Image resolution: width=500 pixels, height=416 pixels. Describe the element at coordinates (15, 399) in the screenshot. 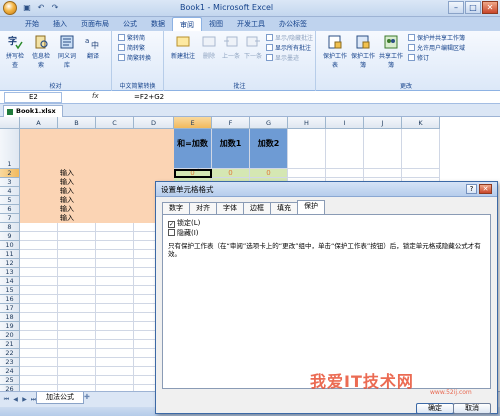

I see `prev-sheet-icon: ◀` at that location.